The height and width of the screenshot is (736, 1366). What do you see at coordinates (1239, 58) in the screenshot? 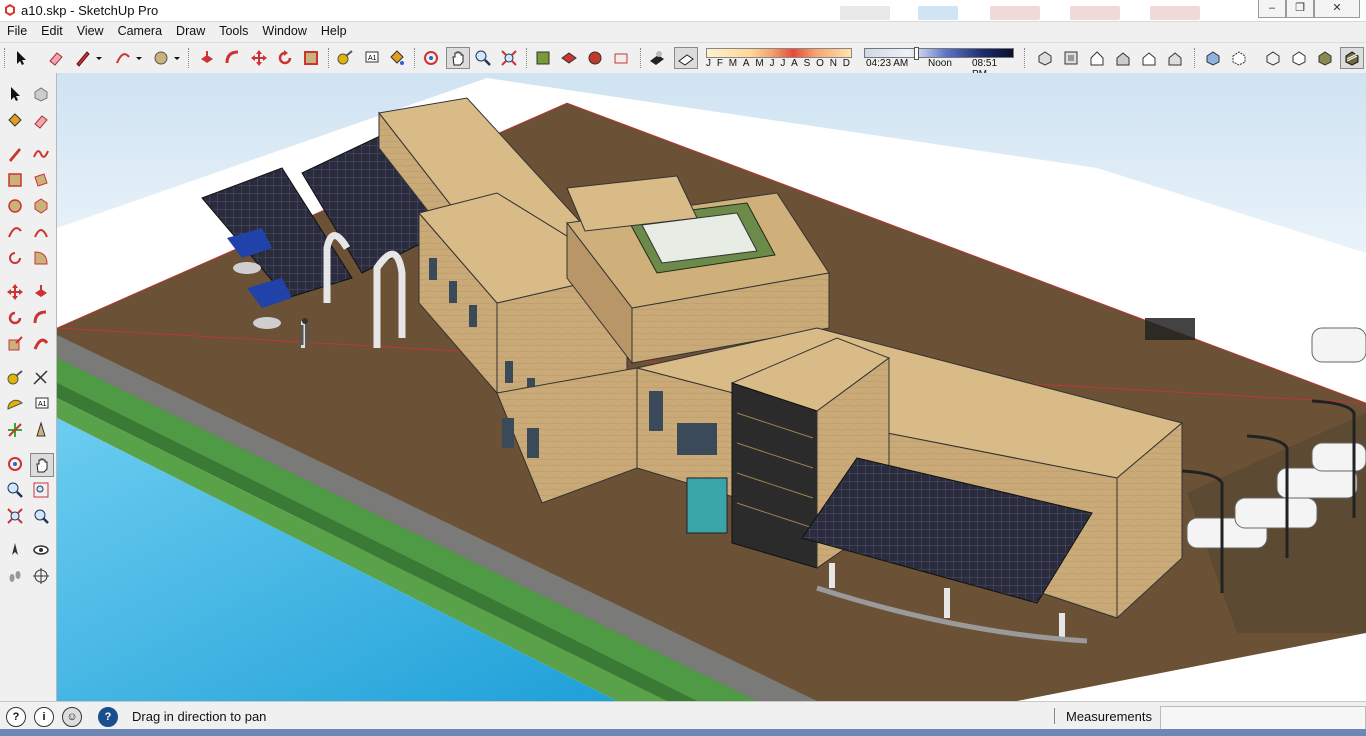
I see `back-edges-icon` at bounding box center [1239, 58].